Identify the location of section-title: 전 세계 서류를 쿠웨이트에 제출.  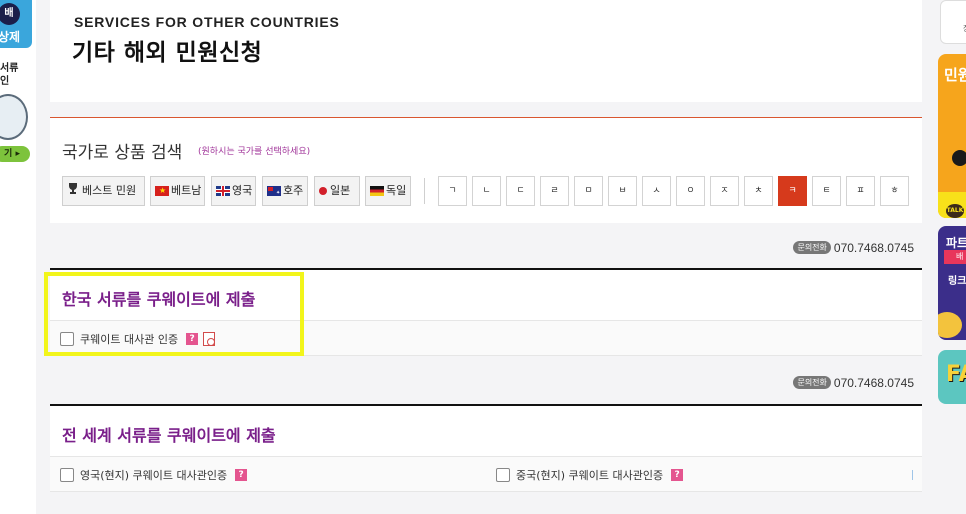
(169, 435).